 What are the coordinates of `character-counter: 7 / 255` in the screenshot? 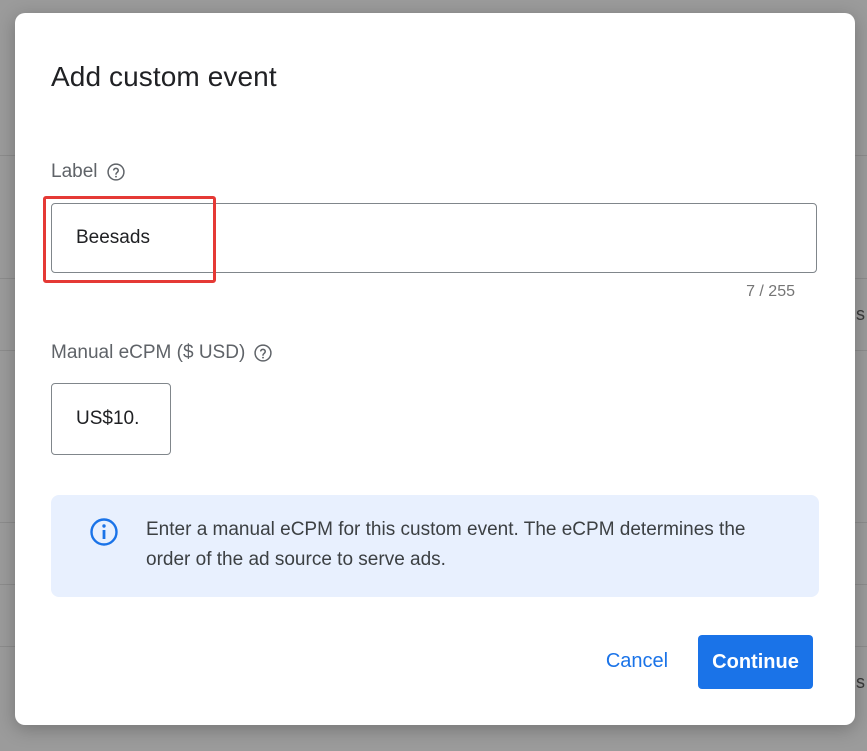 It's located at (770, 291).